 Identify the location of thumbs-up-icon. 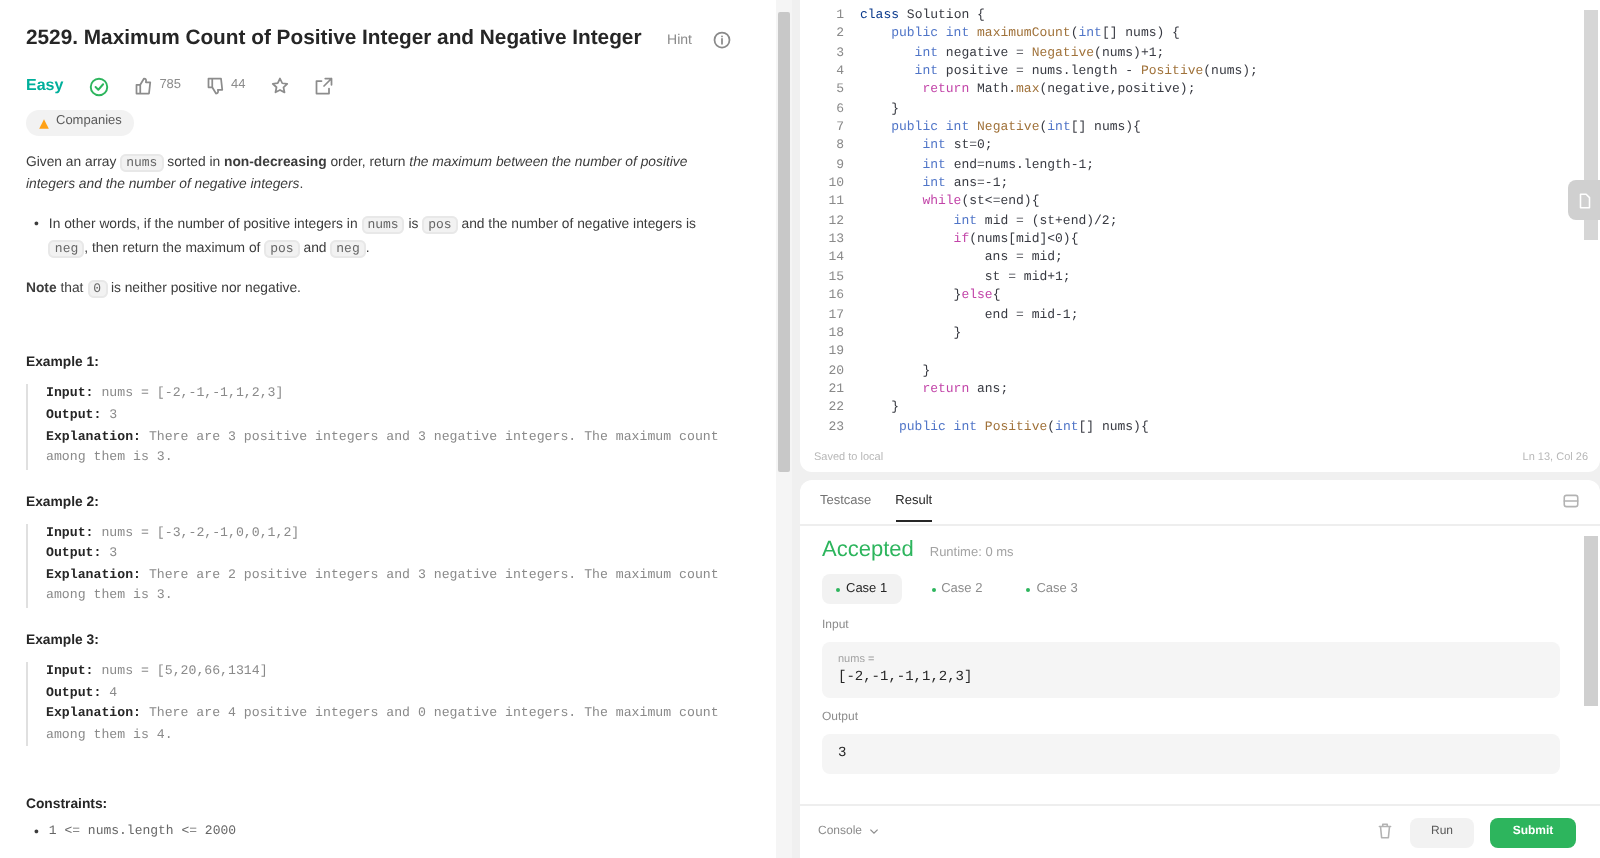
(143, 86).